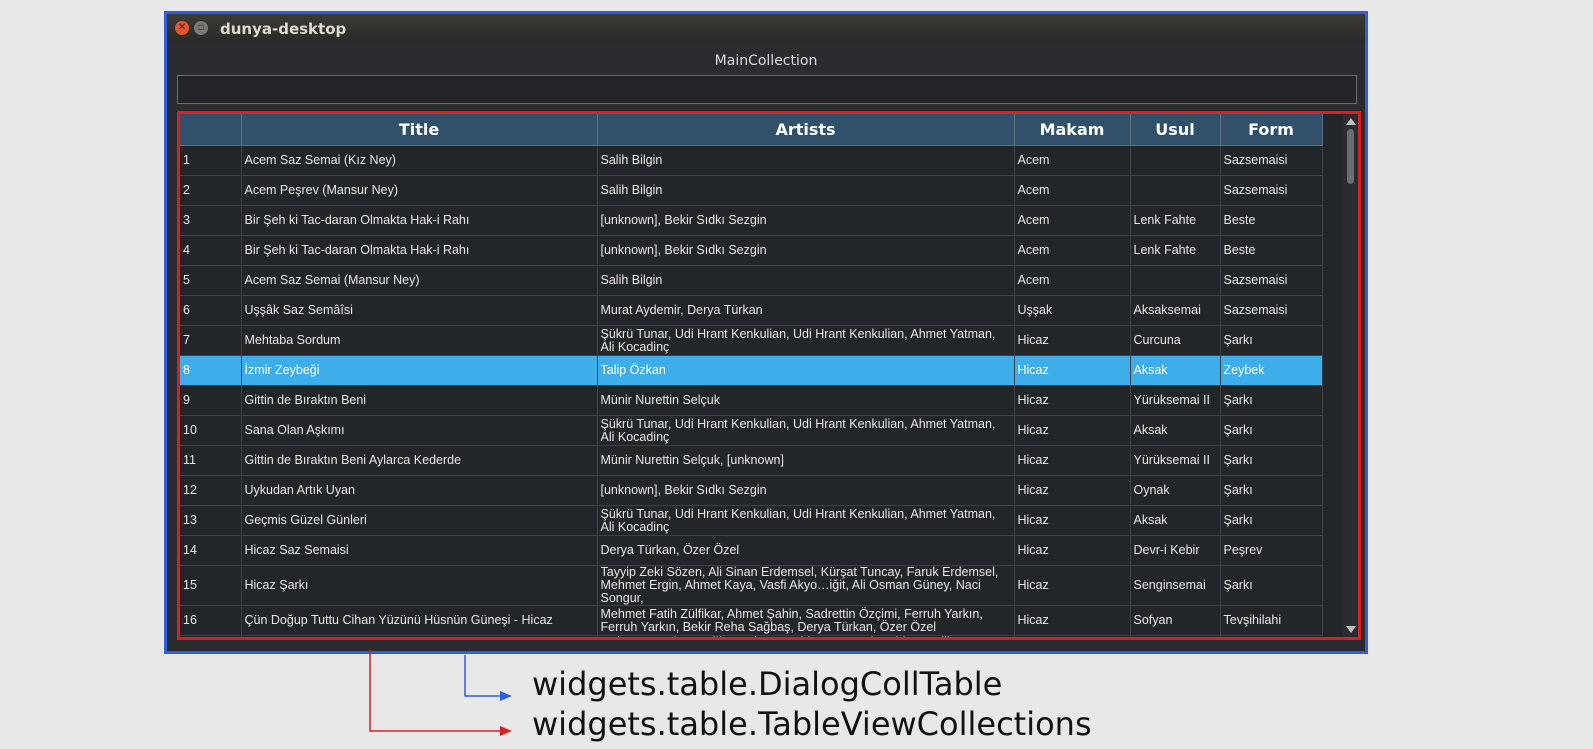 Image resolution: width=1593 pixels, height=749 pixels. What do you see at coordinates (767, 684) in the screenshot?
I see `dialog-class-label: widgets.table.DialogCollTable` at bounding box center [767, 684].